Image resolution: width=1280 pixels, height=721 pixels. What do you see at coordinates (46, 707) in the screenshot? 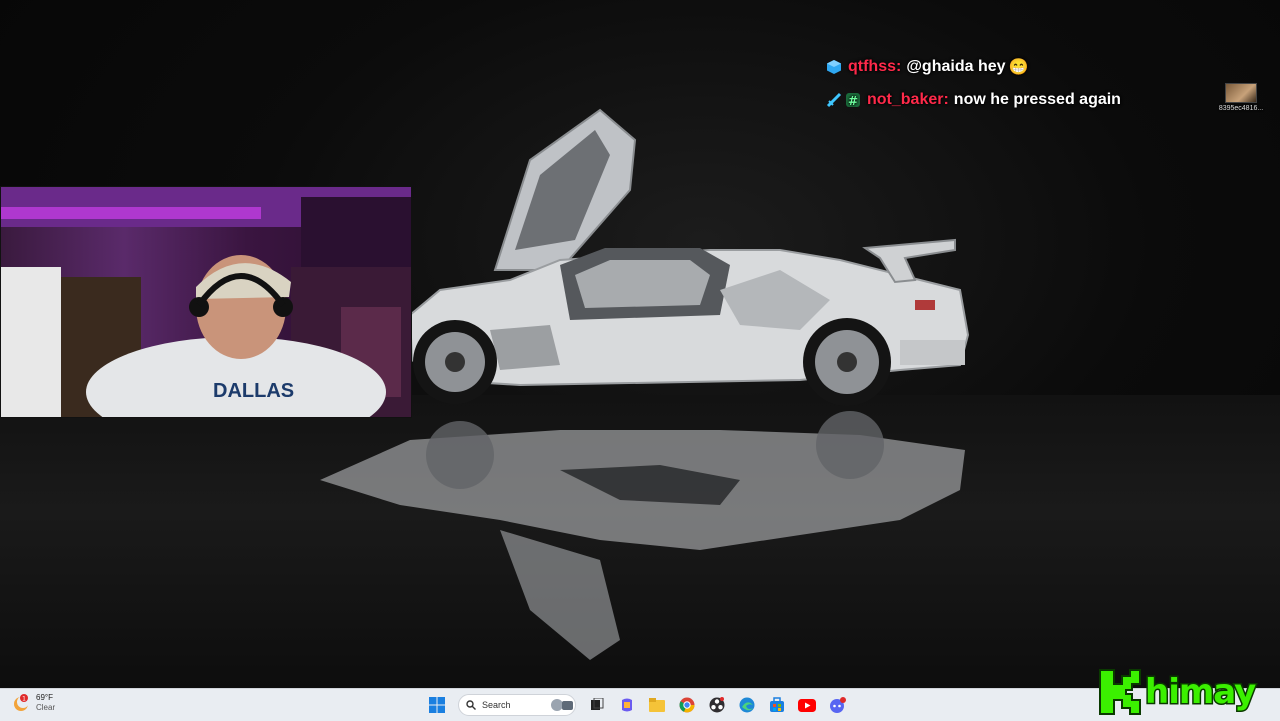
I see `weather-condition: Clear` at bounding box center [46, 707].